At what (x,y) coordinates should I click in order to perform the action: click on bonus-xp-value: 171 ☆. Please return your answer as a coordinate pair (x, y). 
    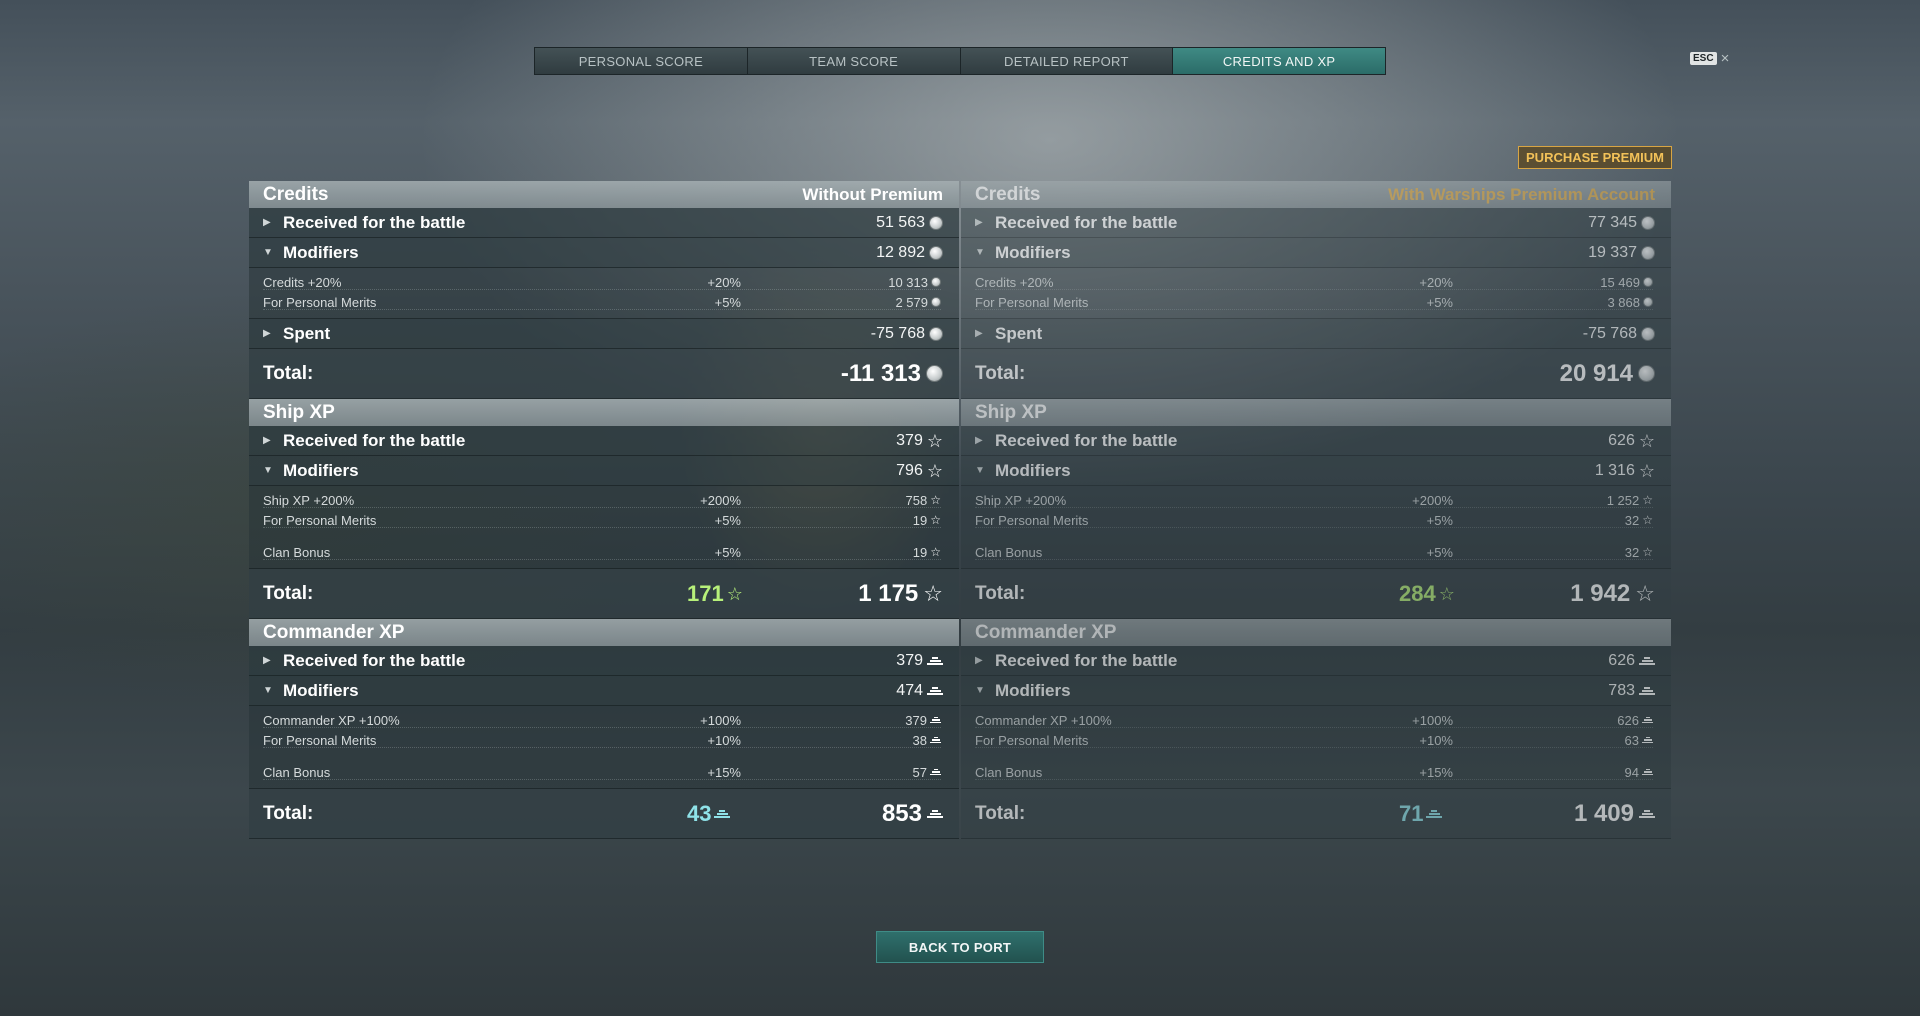
    Looking at the image, I should click on (752, 594).